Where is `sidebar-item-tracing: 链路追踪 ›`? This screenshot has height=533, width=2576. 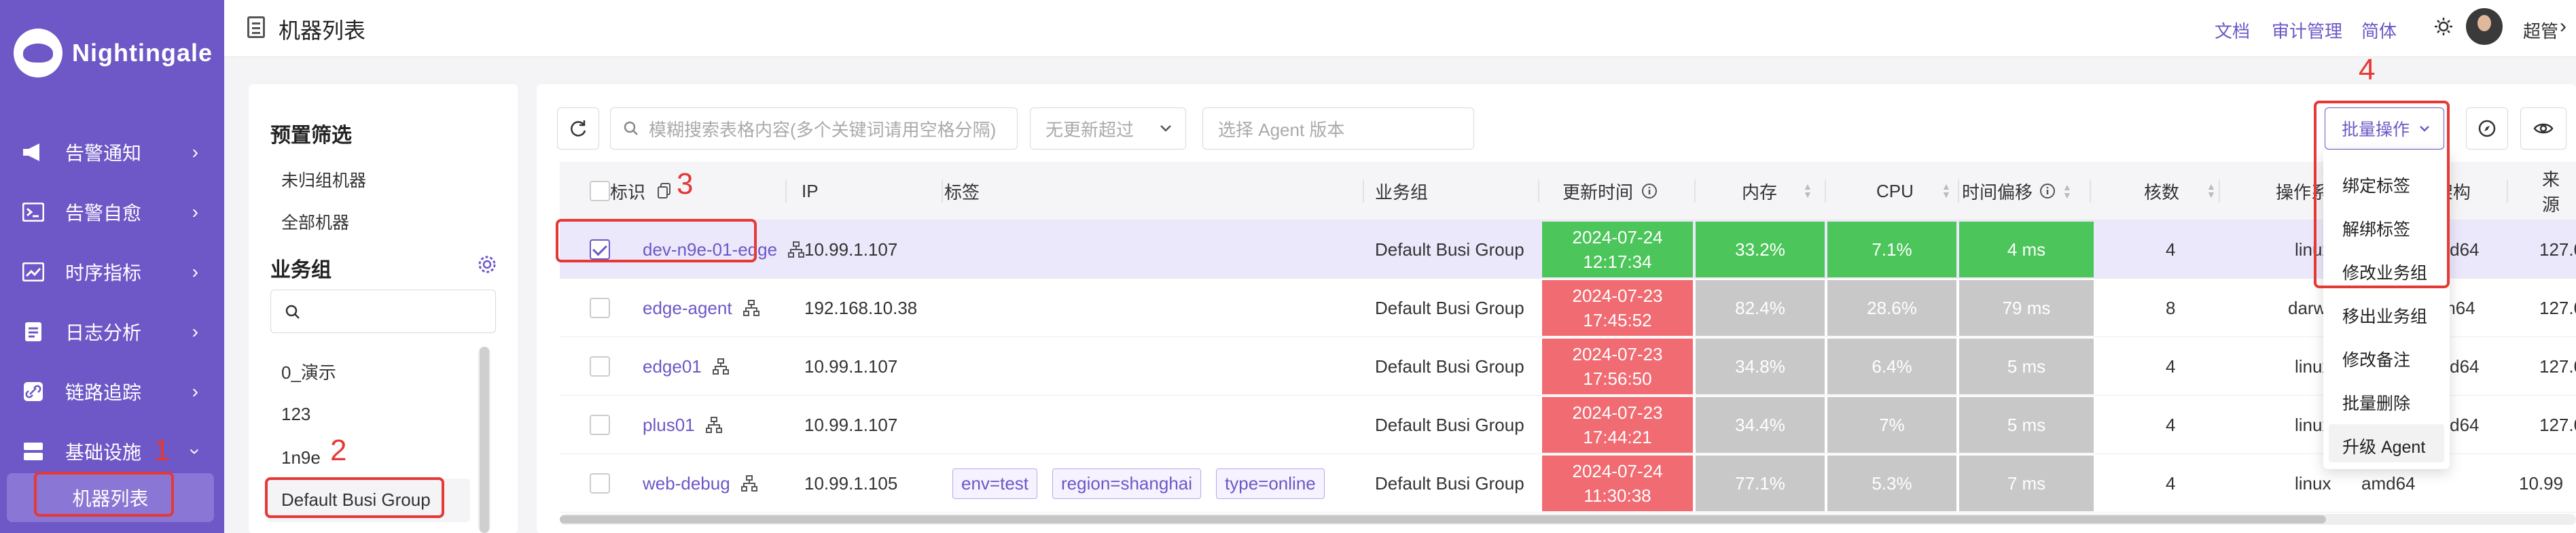
sidebar-item-tracing: 链路追踪 › is located at coordinates (112, 392).